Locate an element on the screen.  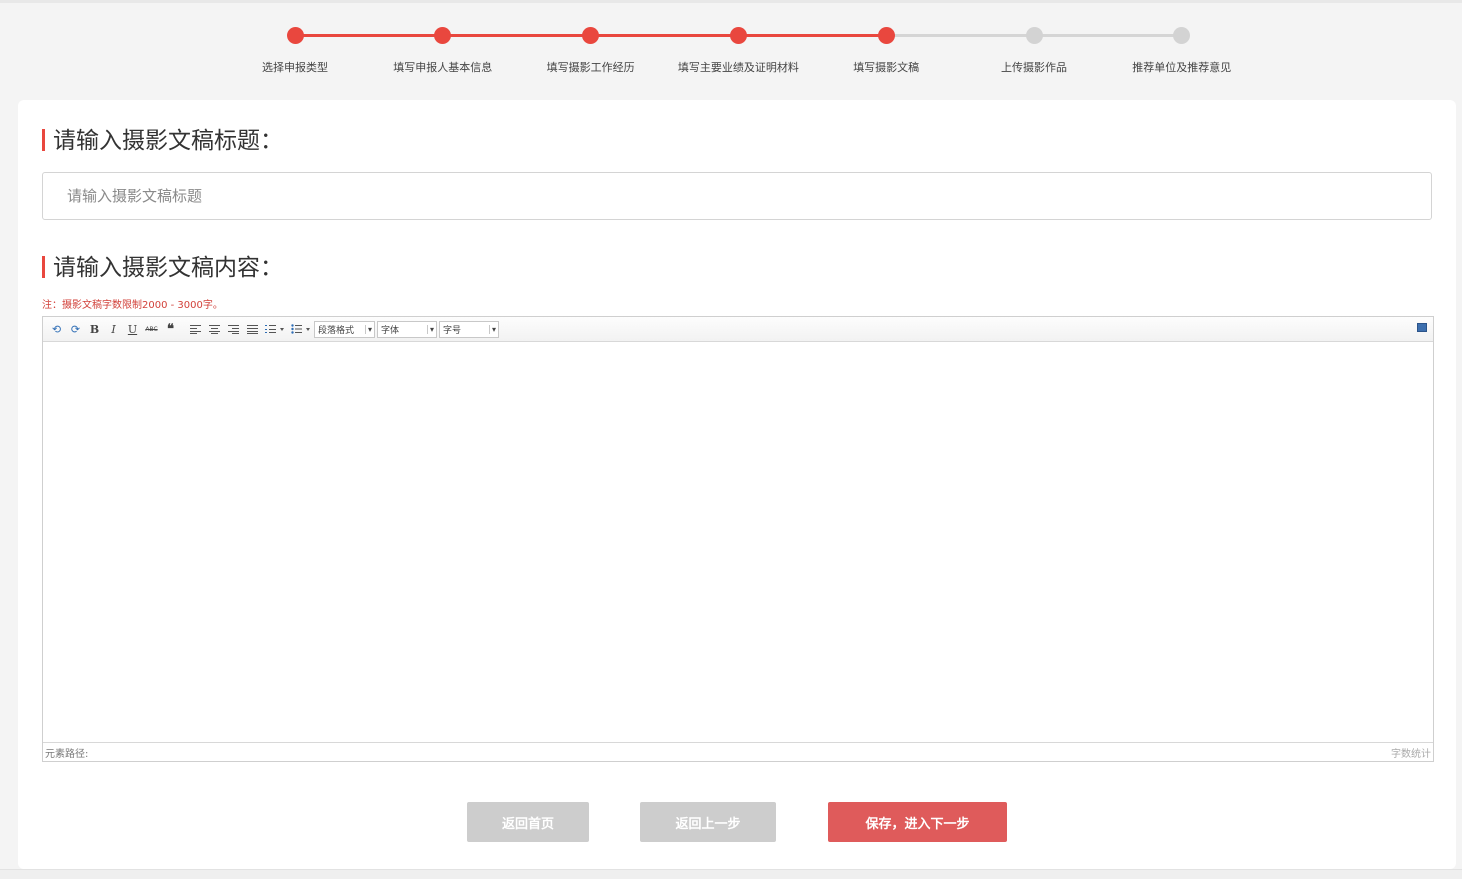
step-item: 填写摄影文稿 is located at coordinates (886, 51).